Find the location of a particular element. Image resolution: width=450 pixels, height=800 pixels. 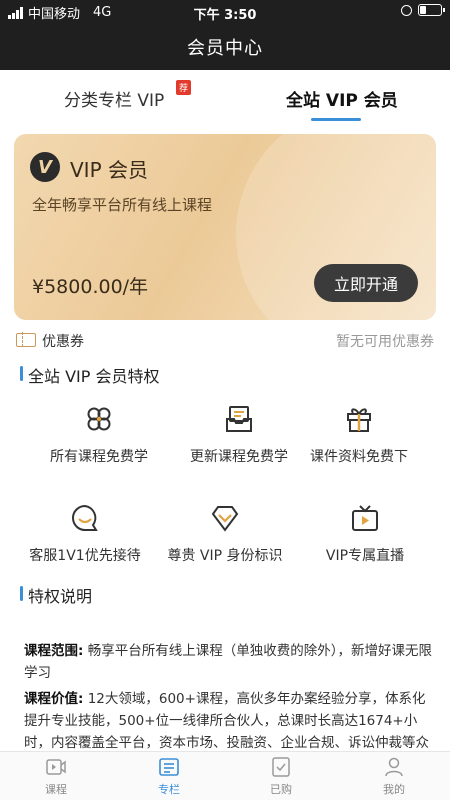

privilege-label: 尊贵 VIP 身份标识 is located at coordinates (225, 556).